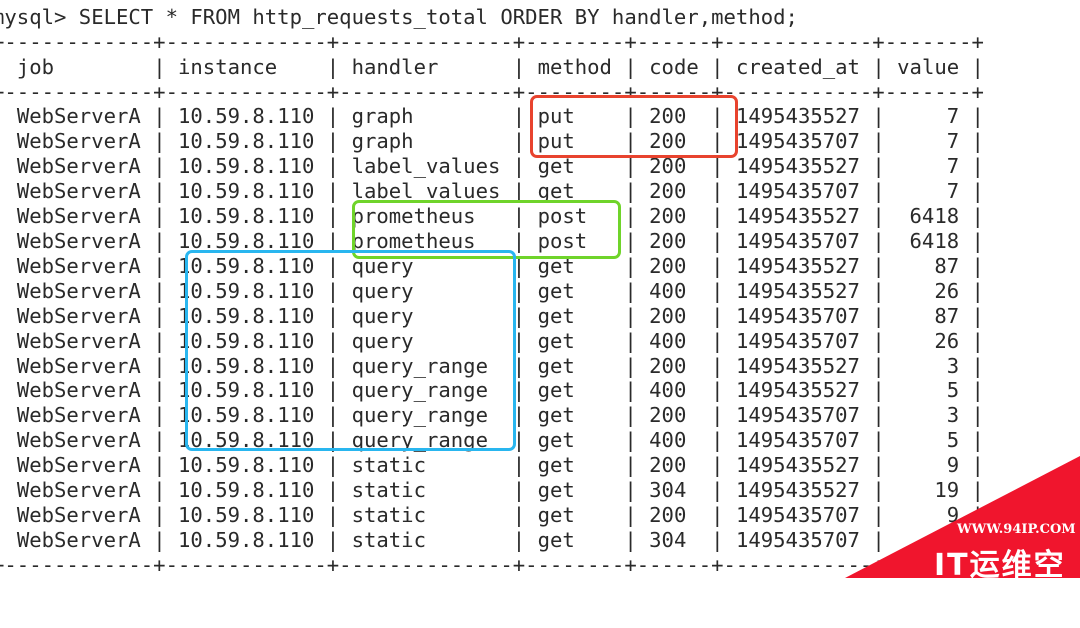  What do you see at coordinates (1000, 587) in the screenshot?
I see `watermark-logo-text: IT运维空间` at bounding box center [1000, 587].